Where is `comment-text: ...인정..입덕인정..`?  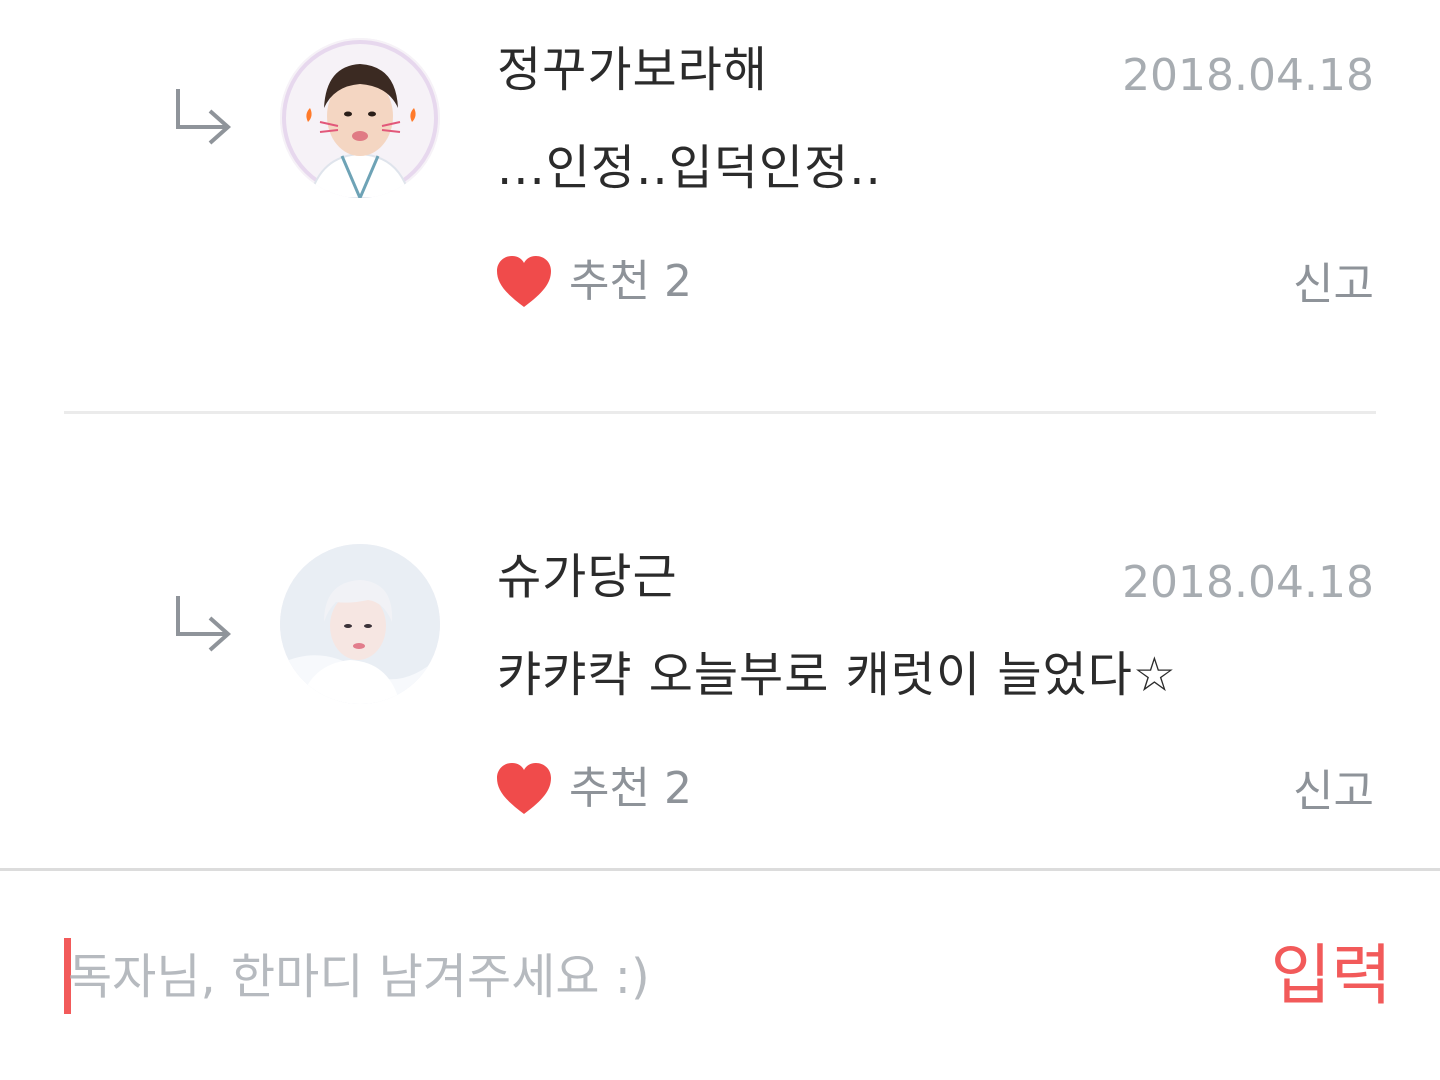
comment-text: ...인정..입덕인정.. is located at coordinates (689, 168).